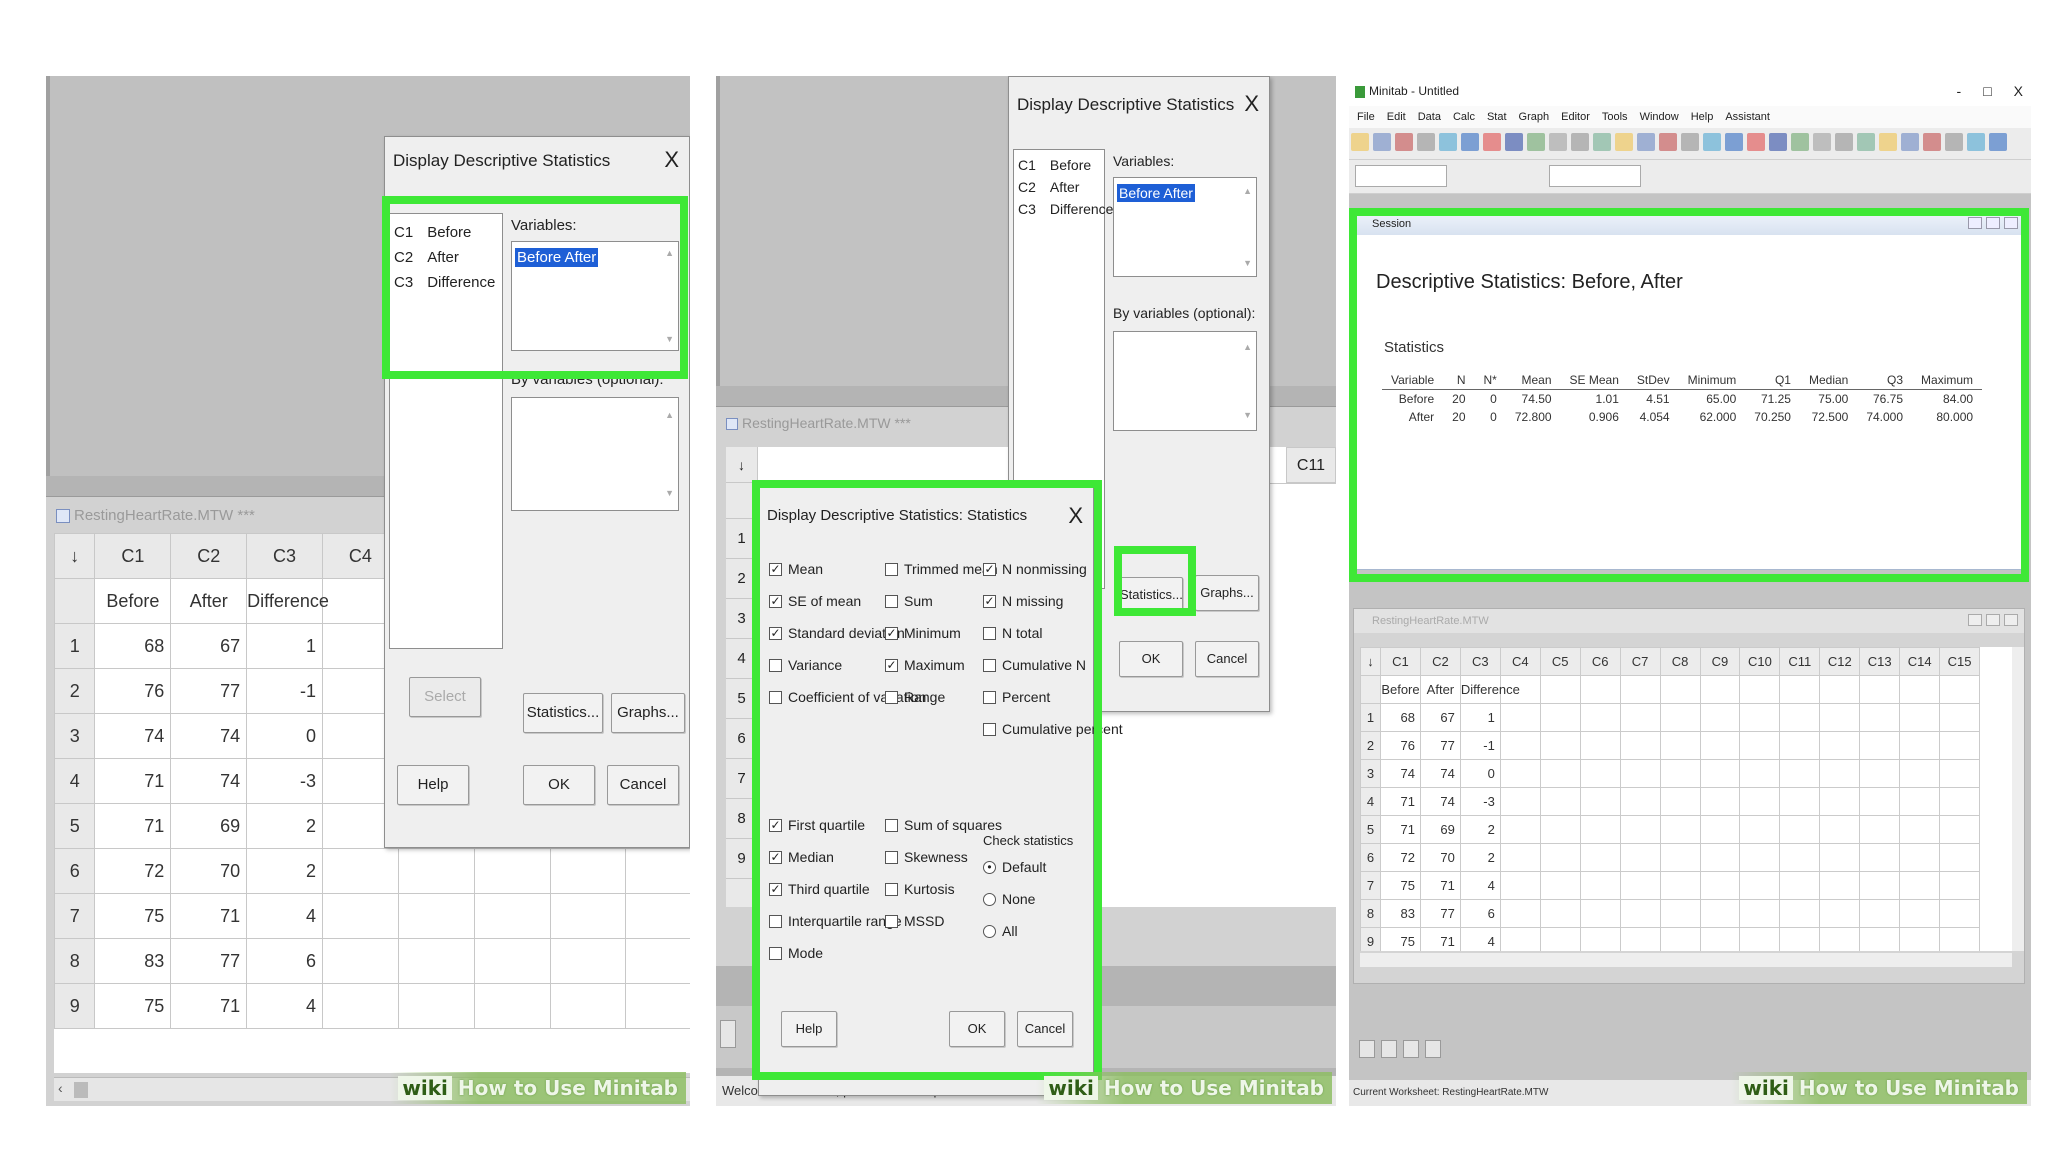 This screenshot has width=2048, height=1152. Describe the element at coordinates (1600, 661) in the screenshot. I see `column-header: C6` at that location.